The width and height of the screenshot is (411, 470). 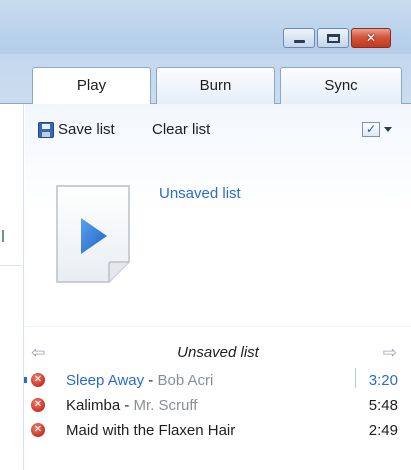 I want to click on maximize-button, so click(x=333, y=38).